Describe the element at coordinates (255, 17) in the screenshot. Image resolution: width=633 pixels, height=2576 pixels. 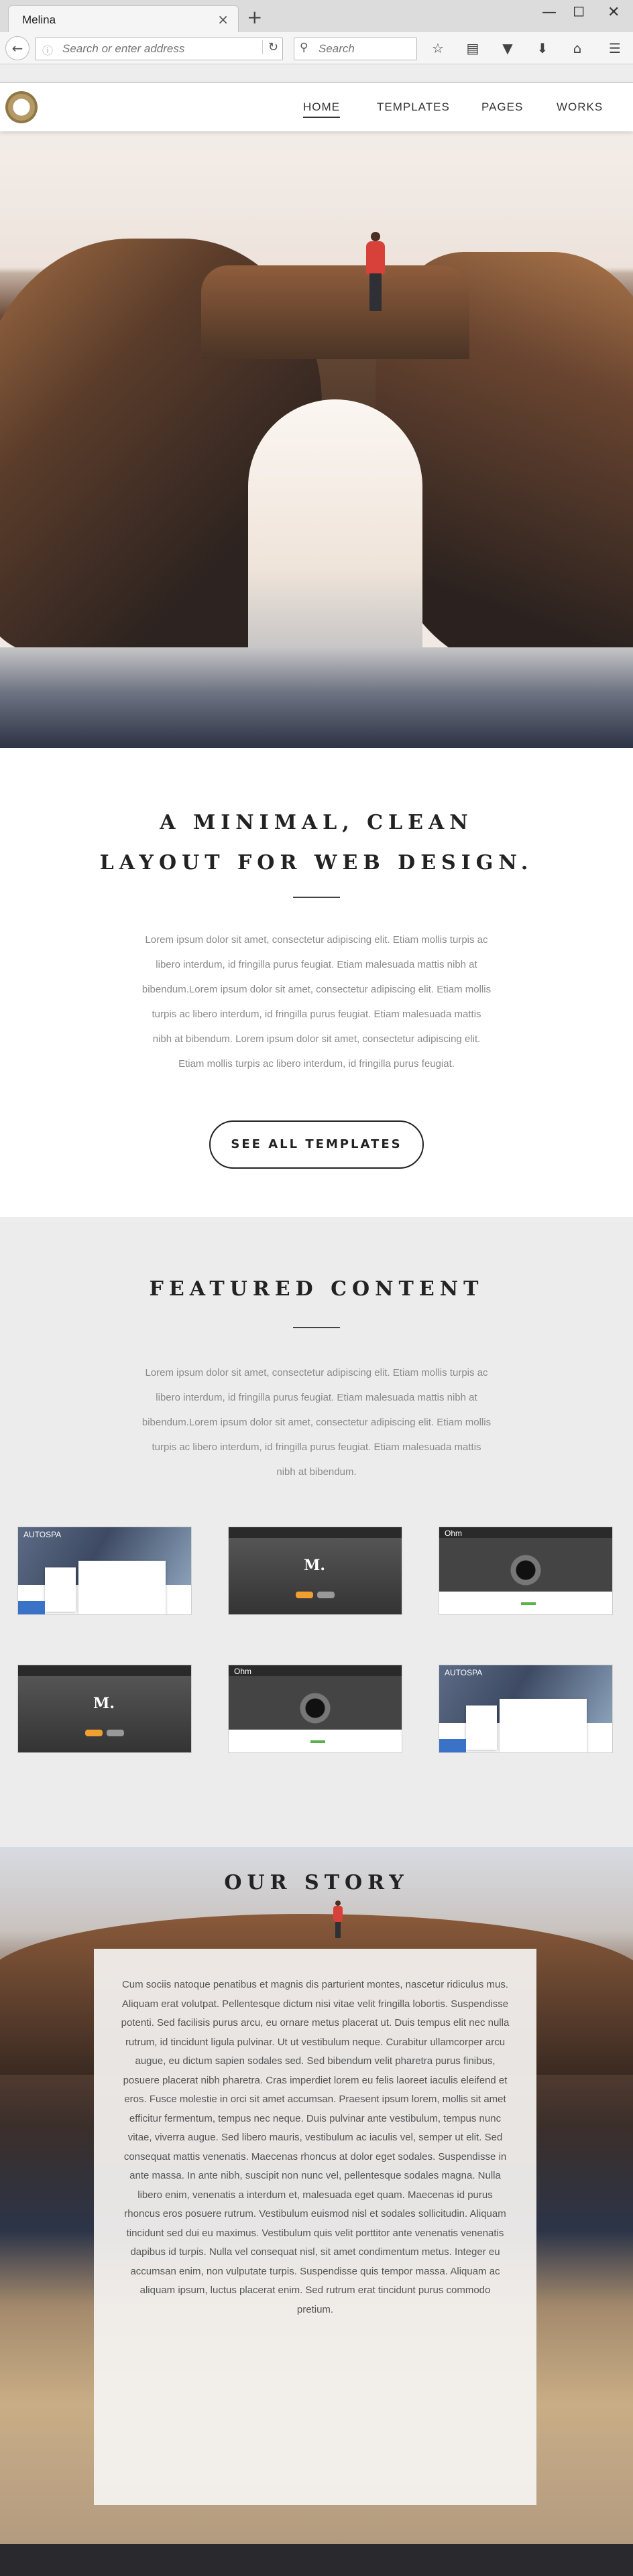
I see `new-tab-icon: +` at that location.